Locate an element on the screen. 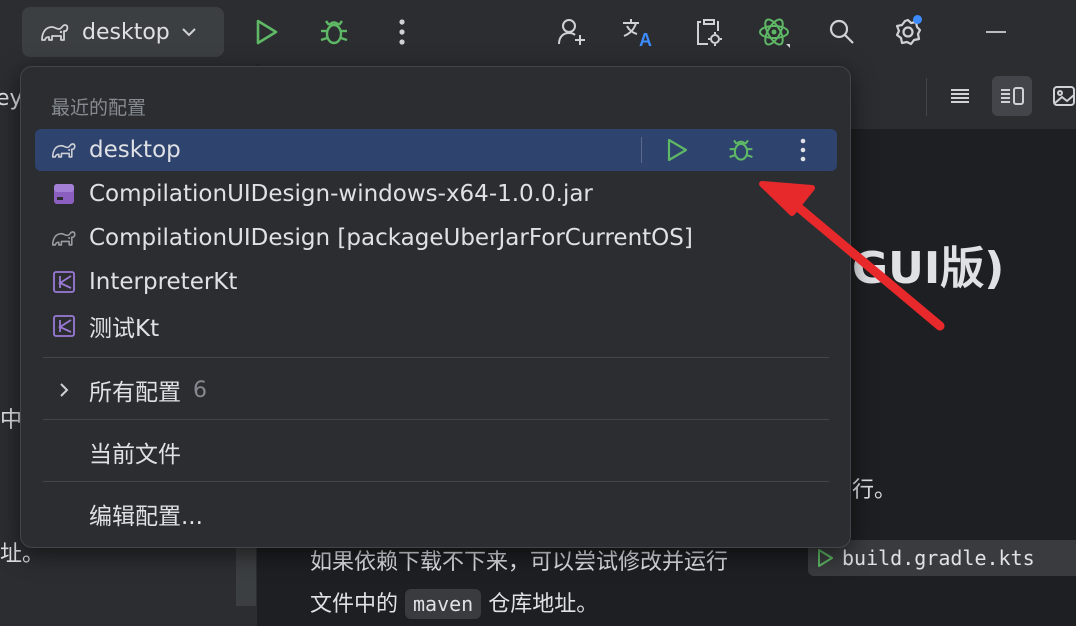 Image resolution: width=1076 pixels, height=626 pixels. annotation-arrow is located at coordinates (852, 256).